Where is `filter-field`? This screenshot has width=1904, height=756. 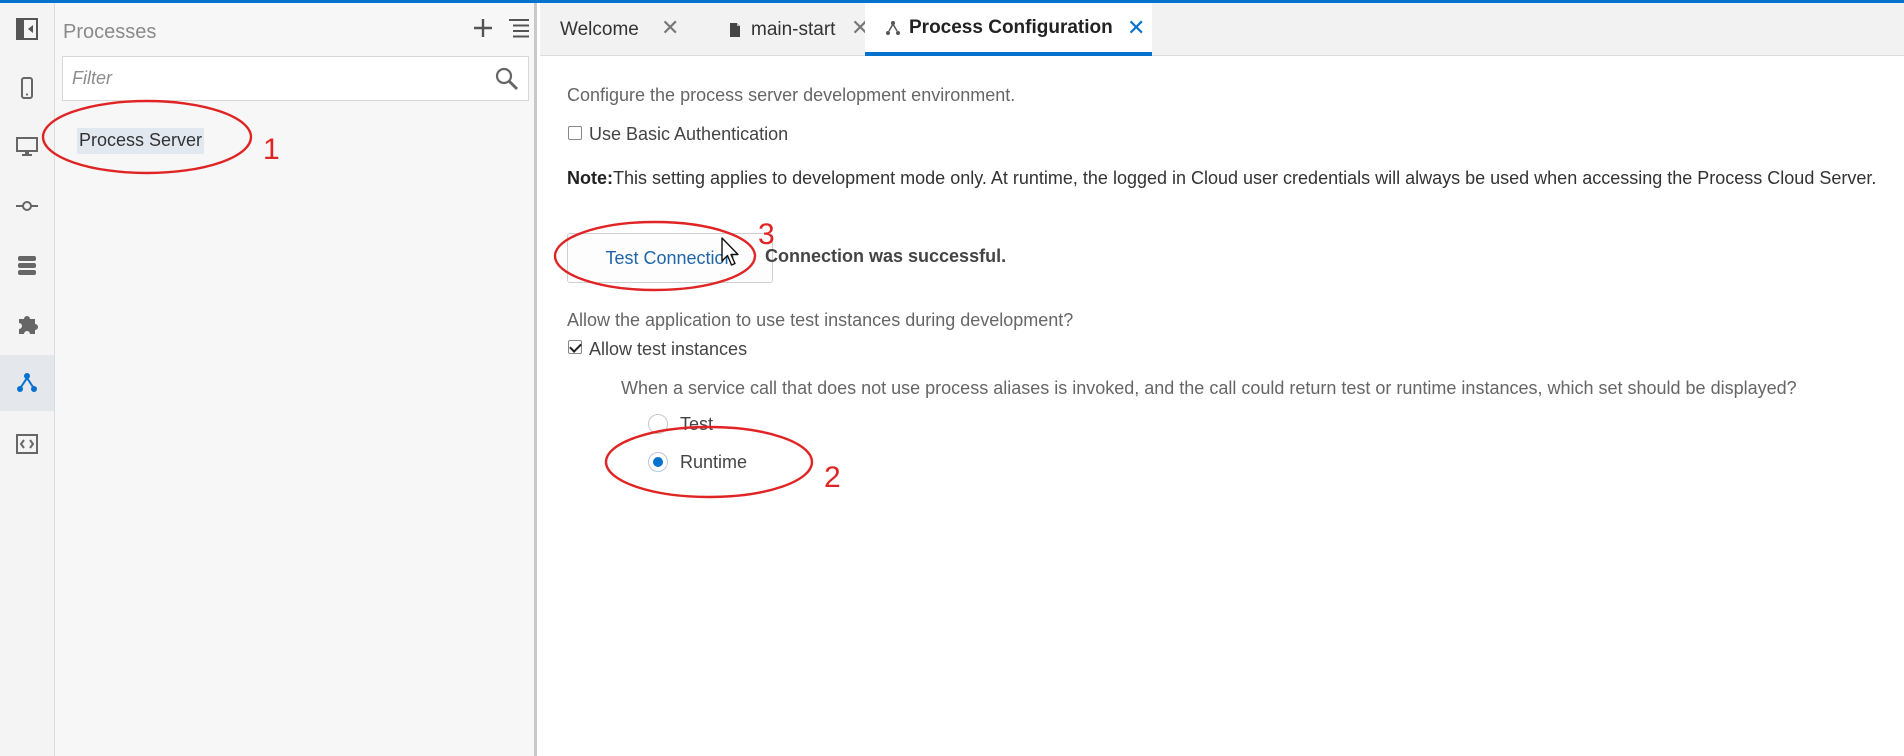 filter-field is located at coordinates (295, 78).